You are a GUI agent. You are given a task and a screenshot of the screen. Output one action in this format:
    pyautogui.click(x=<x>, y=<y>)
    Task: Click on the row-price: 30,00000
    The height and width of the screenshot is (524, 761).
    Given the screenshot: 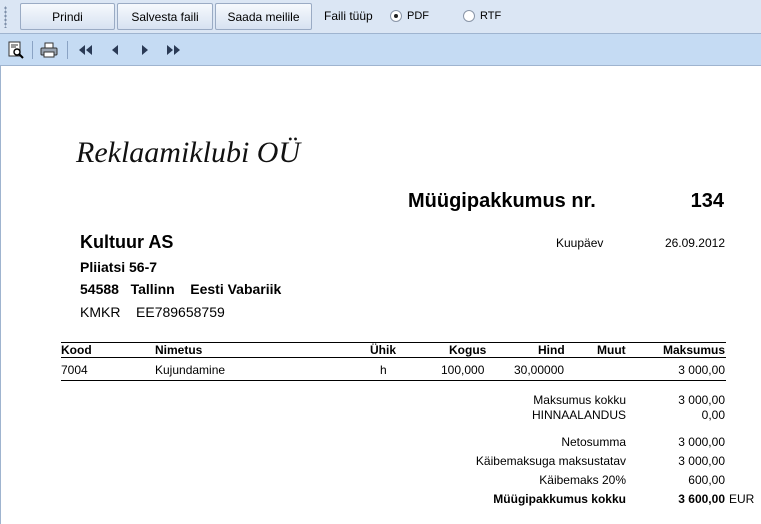 What is the action you would take?
    pyautogui.click(x=539, y=370)
    